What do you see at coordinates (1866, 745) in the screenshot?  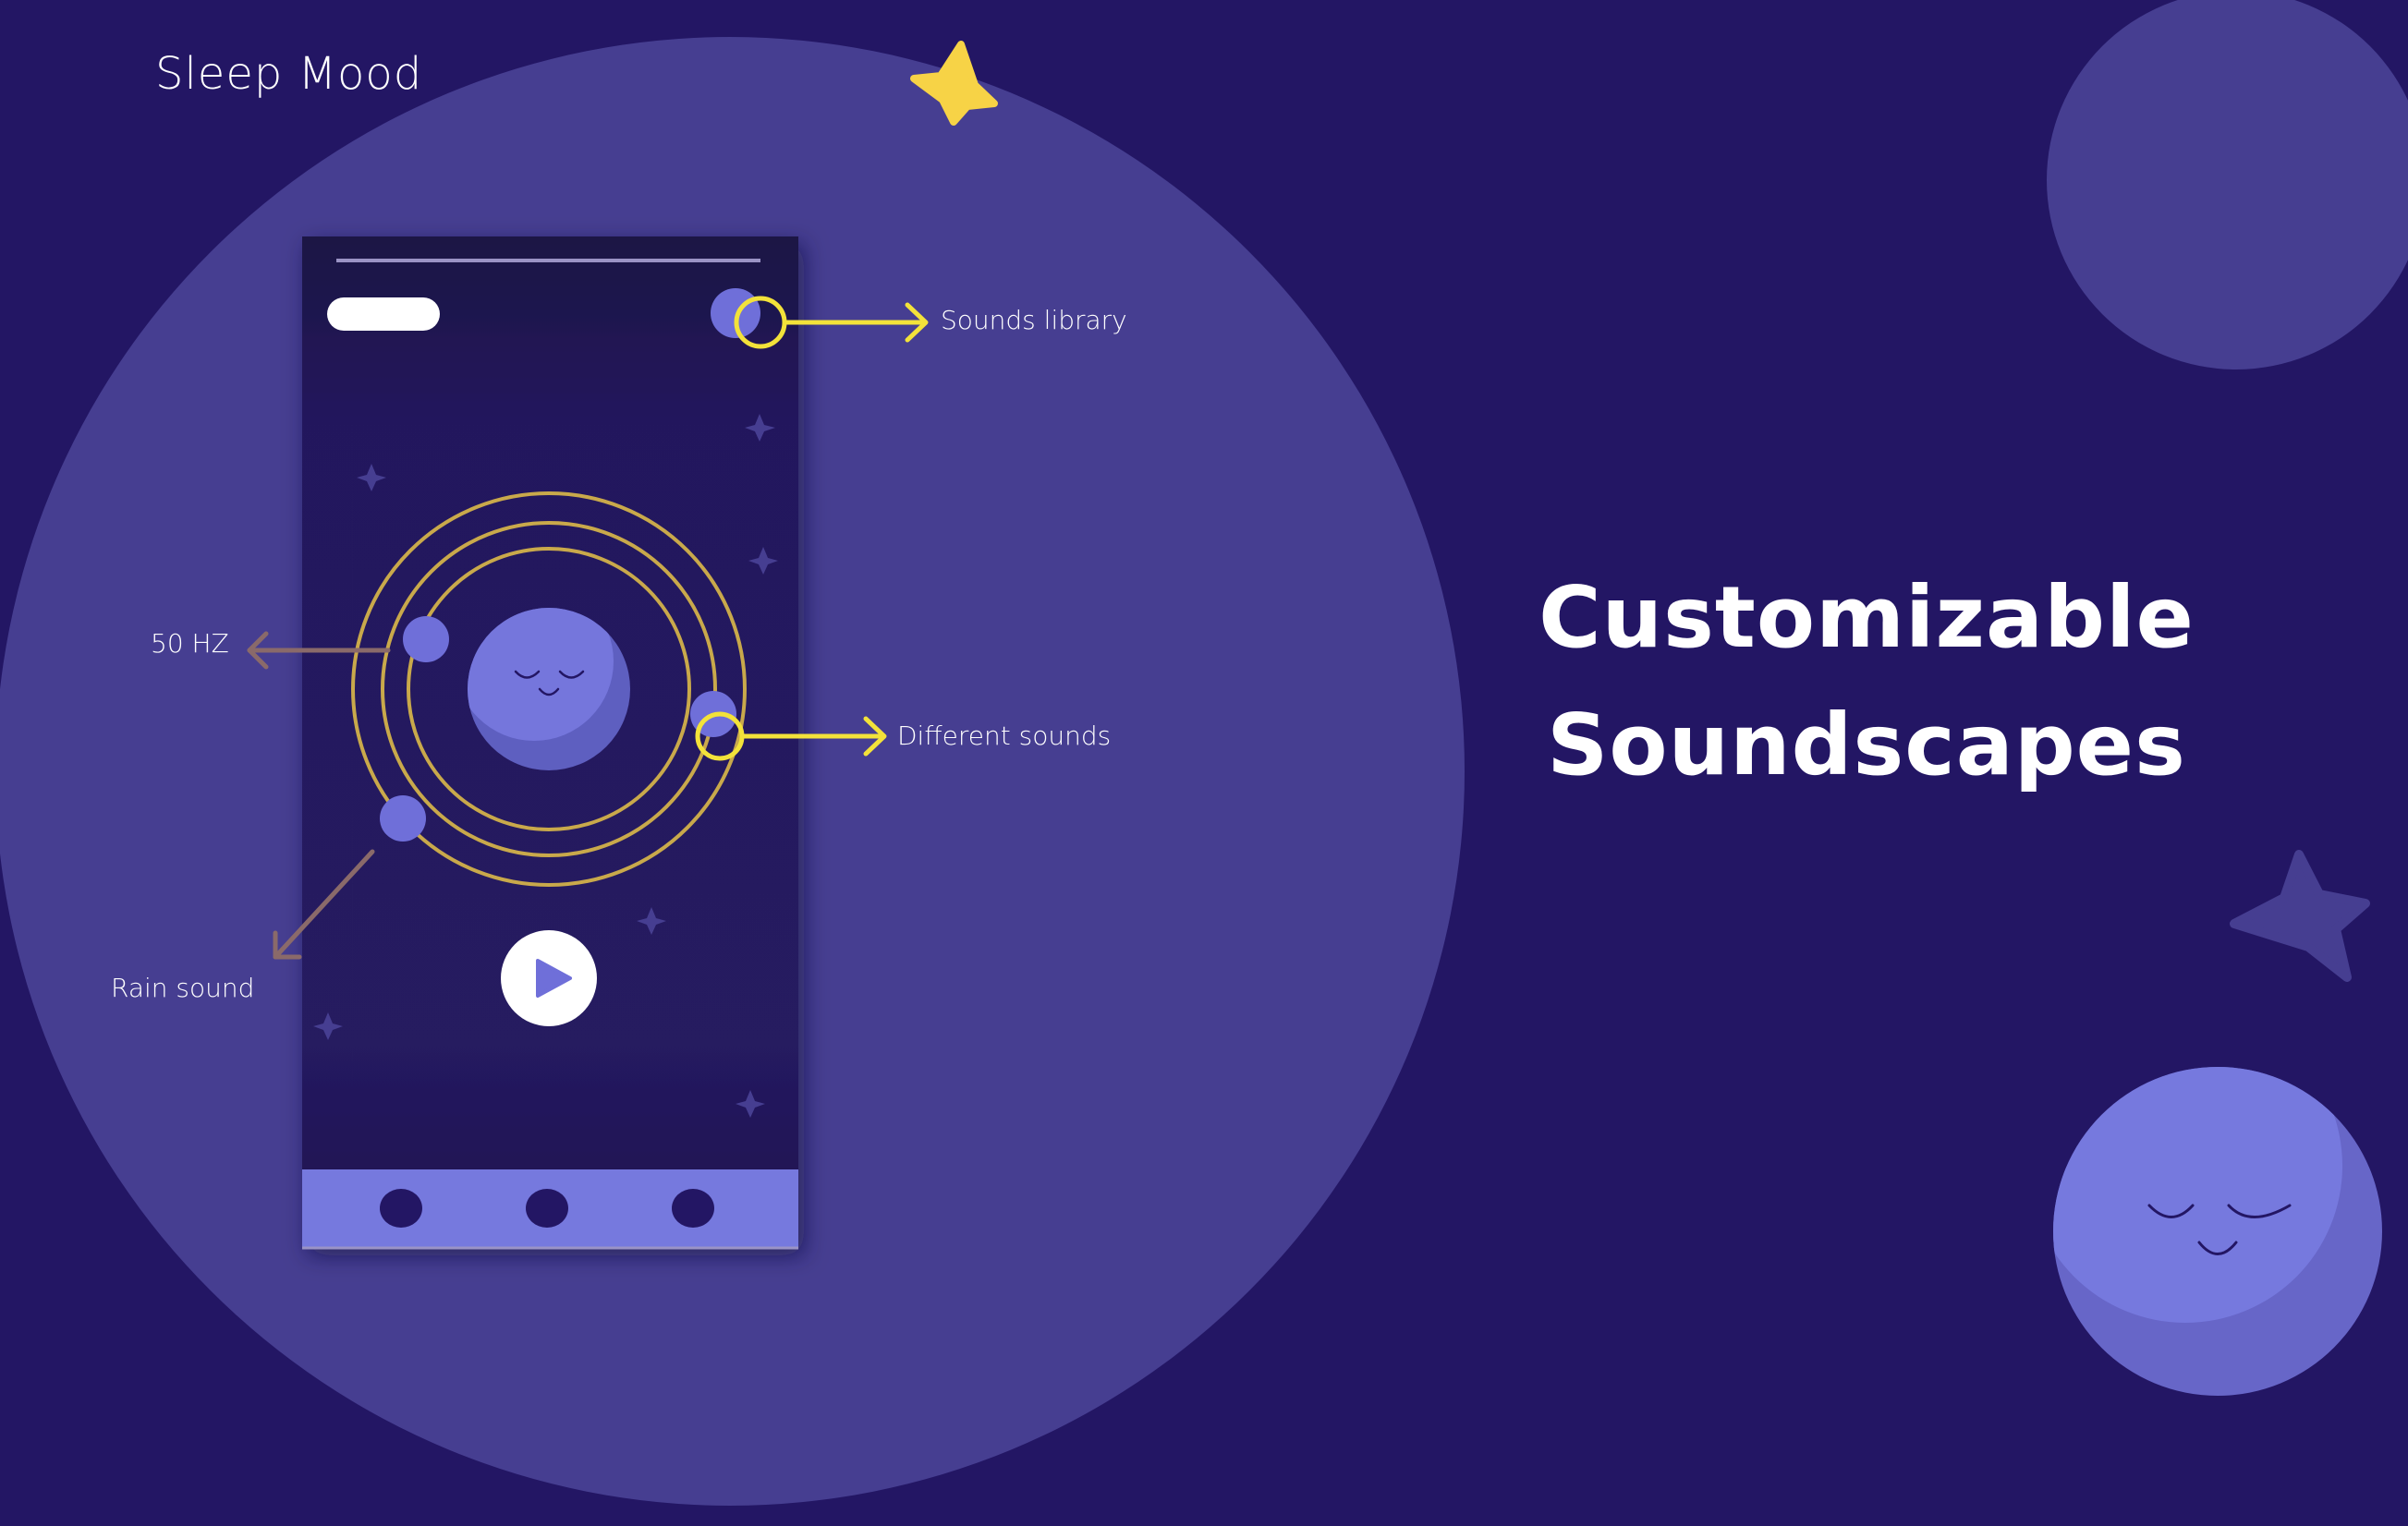 I see `headline-line-2: Soundscapes` at bounding box center [1866, 745].